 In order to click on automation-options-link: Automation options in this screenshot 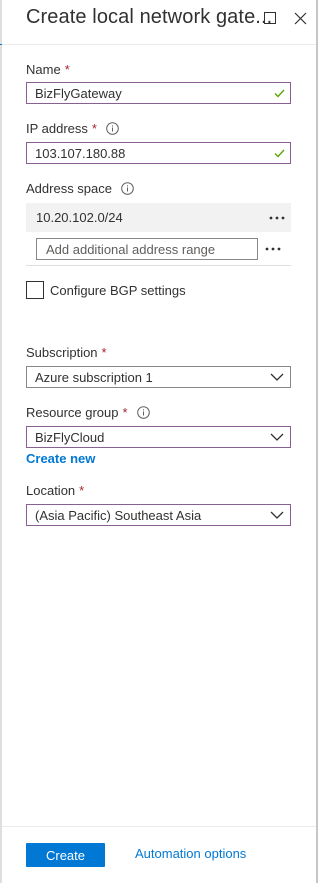, I will do `click(190, 853)`.